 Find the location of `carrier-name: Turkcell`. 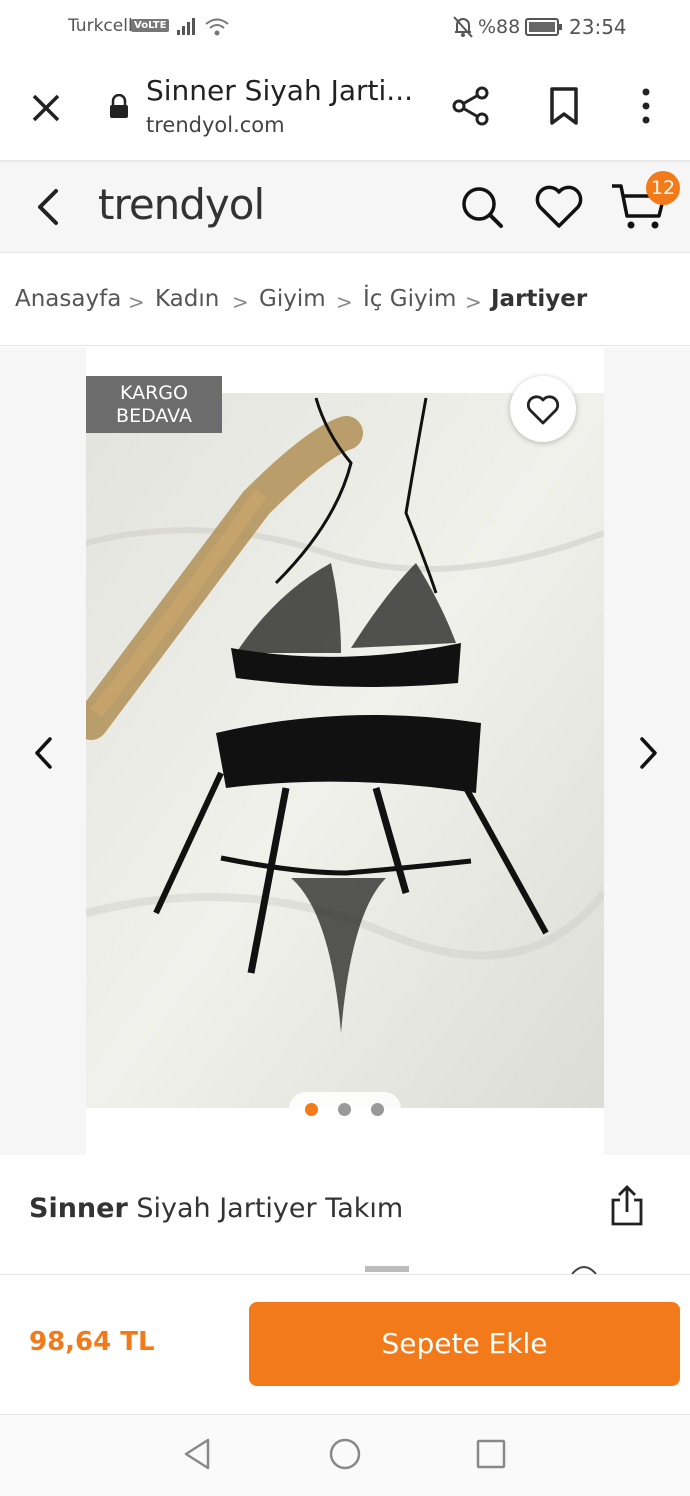

carrier-name: Turkcell is located at coordinates (100, 26).